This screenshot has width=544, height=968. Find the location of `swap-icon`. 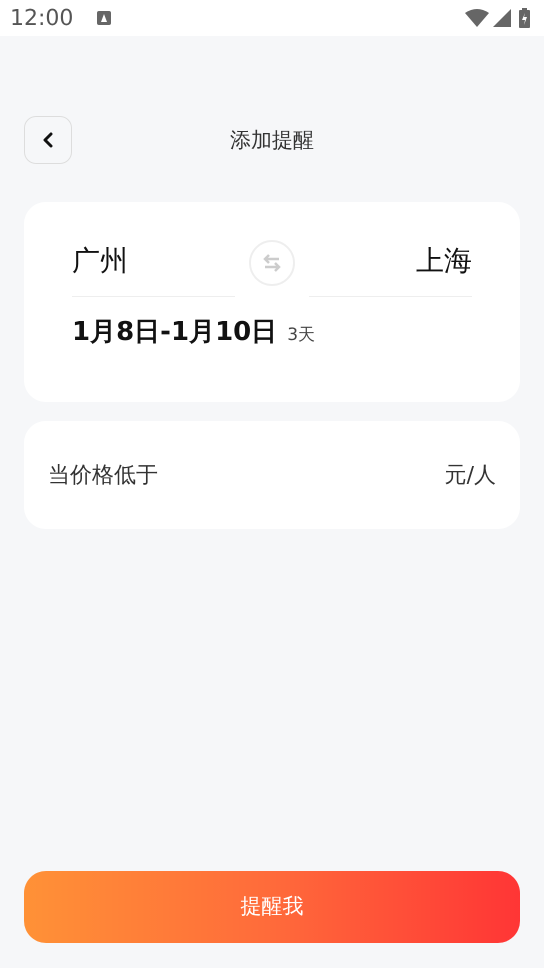

swap-icon is located at coordinates (272, 263).